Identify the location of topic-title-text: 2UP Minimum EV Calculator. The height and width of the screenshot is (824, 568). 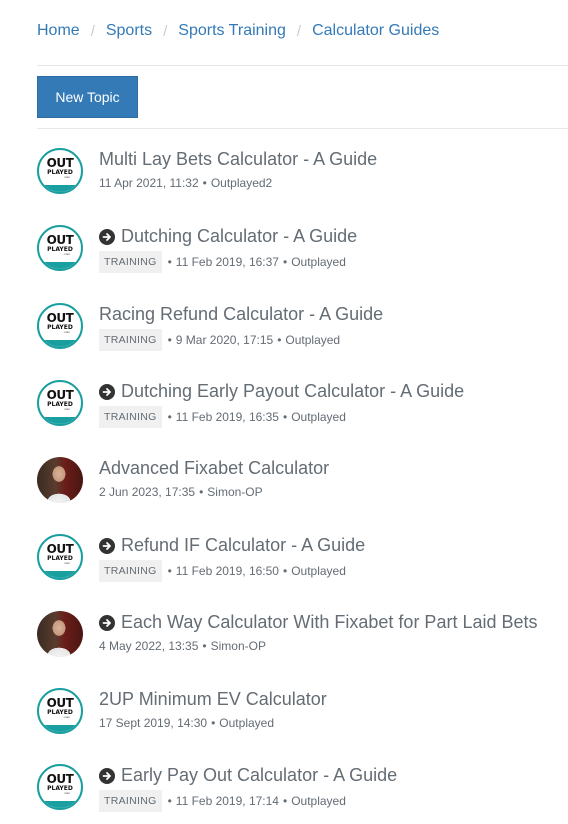
(213, 699).